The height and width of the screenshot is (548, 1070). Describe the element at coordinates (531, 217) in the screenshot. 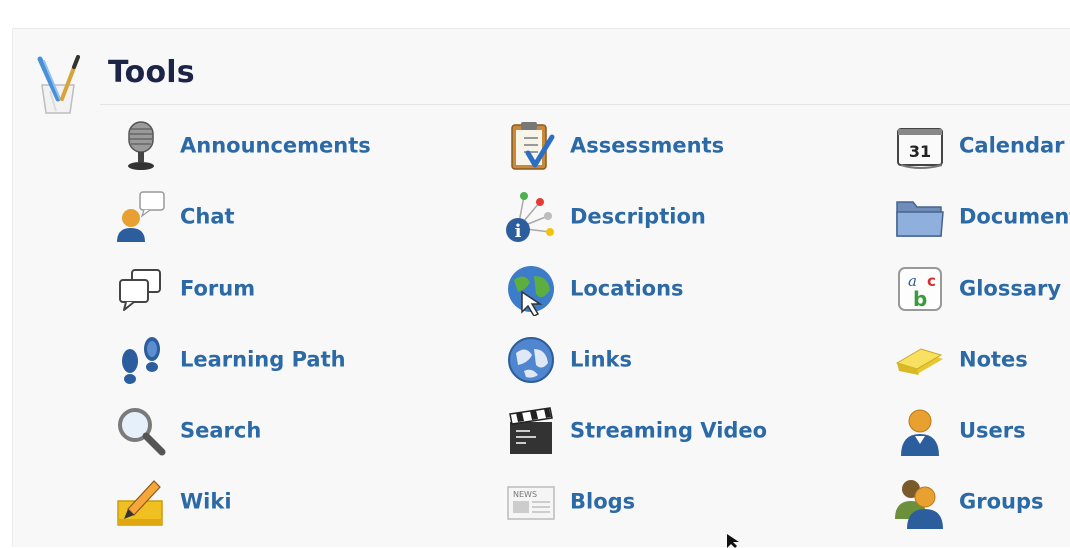

I see `info-molecule-icon: i` at that location.